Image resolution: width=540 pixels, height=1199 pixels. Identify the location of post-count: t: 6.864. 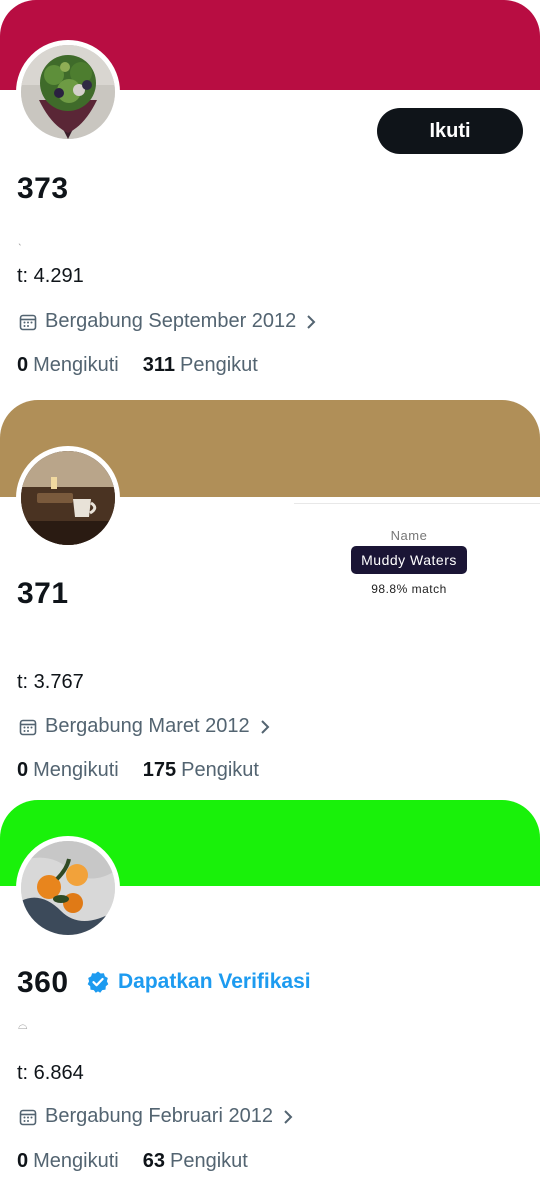
(50, 1073).